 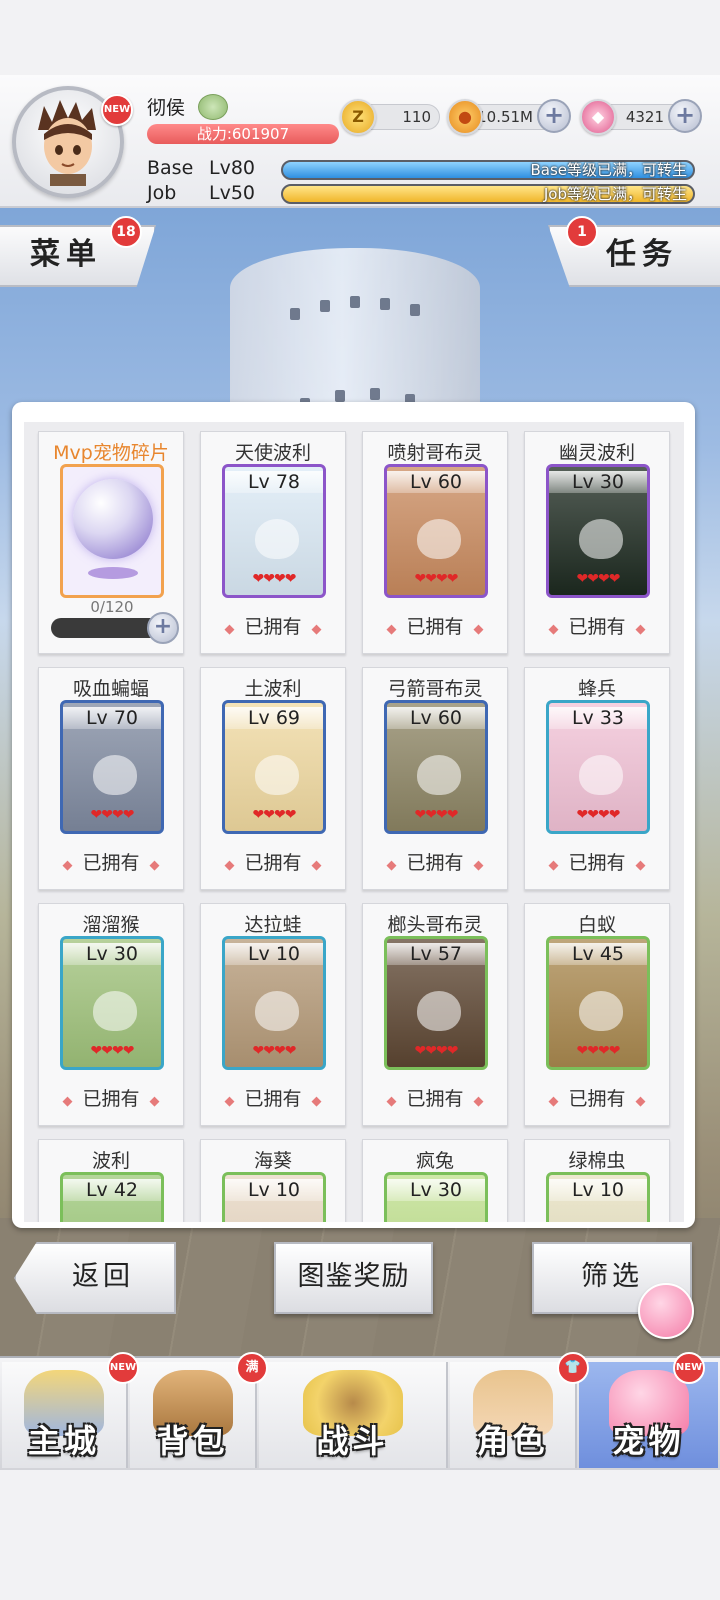 I want to click on pet-name: 白蚁, so click(x=596, y=925).